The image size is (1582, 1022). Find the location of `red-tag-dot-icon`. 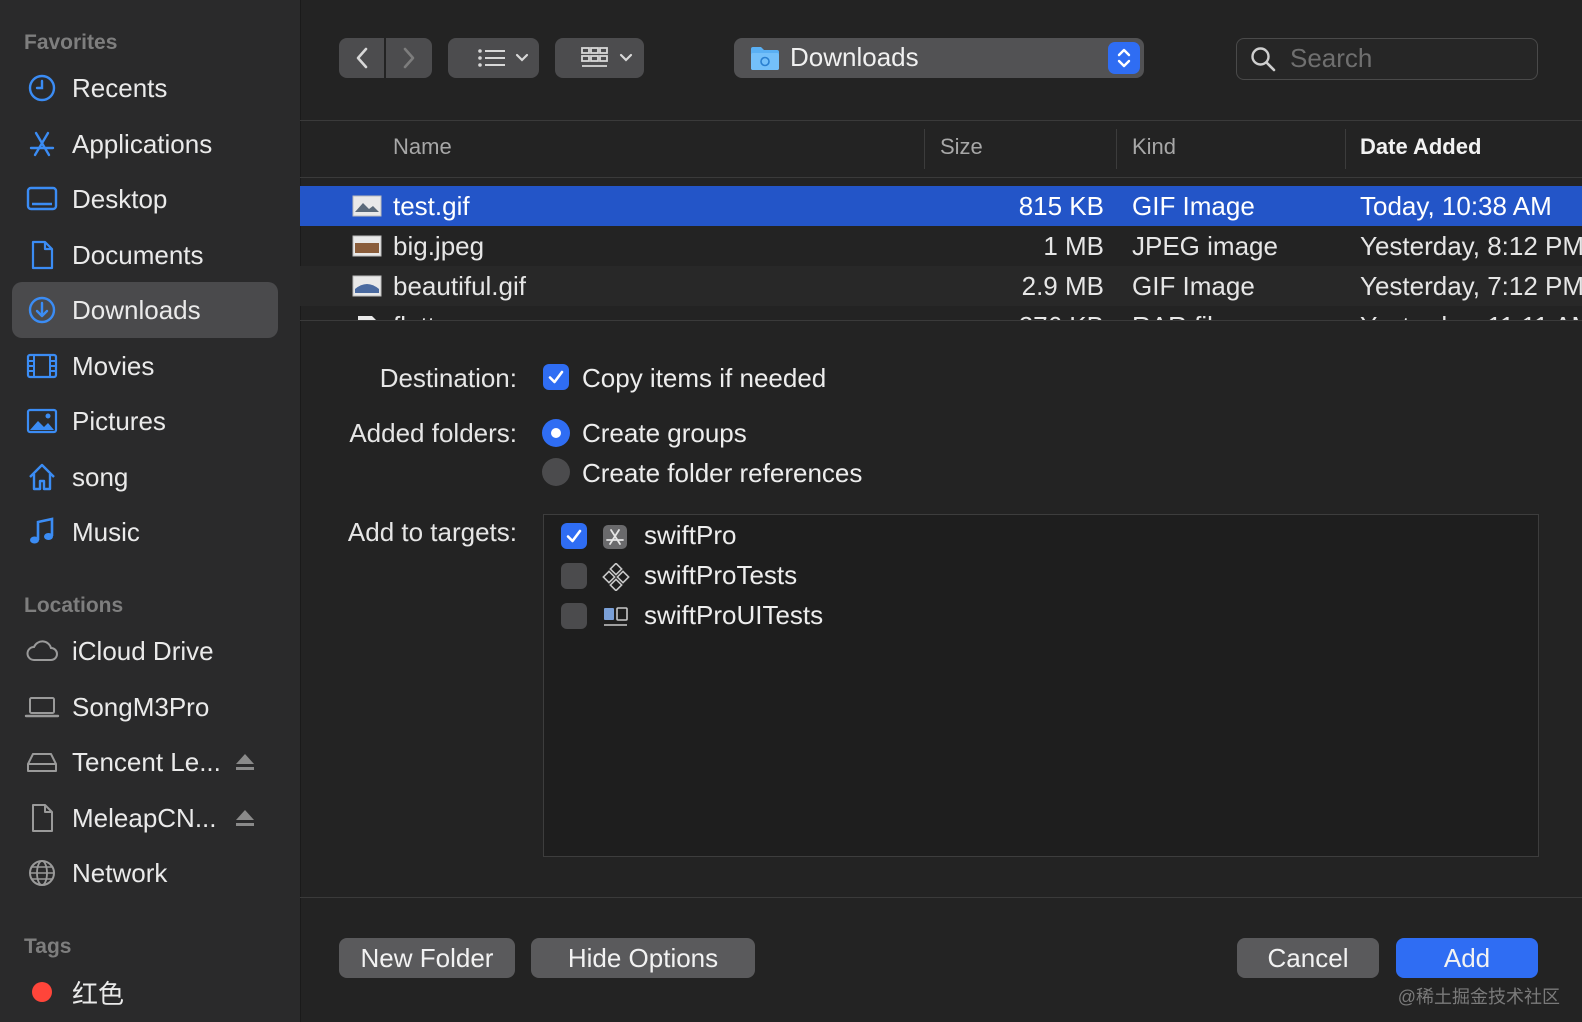

red-tag-dot-icon is located at coordinates (42, 992).